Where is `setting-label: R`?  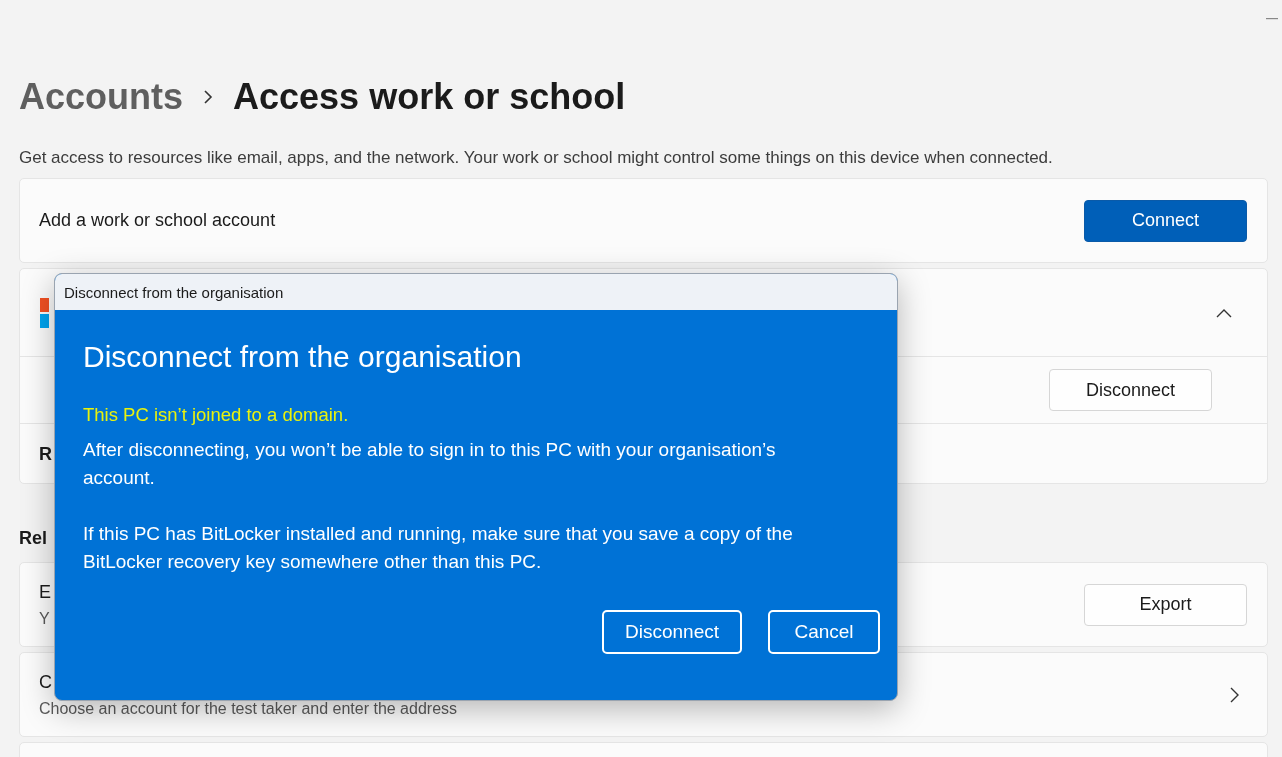 setting-label: R is located at coordinates (45, 454).